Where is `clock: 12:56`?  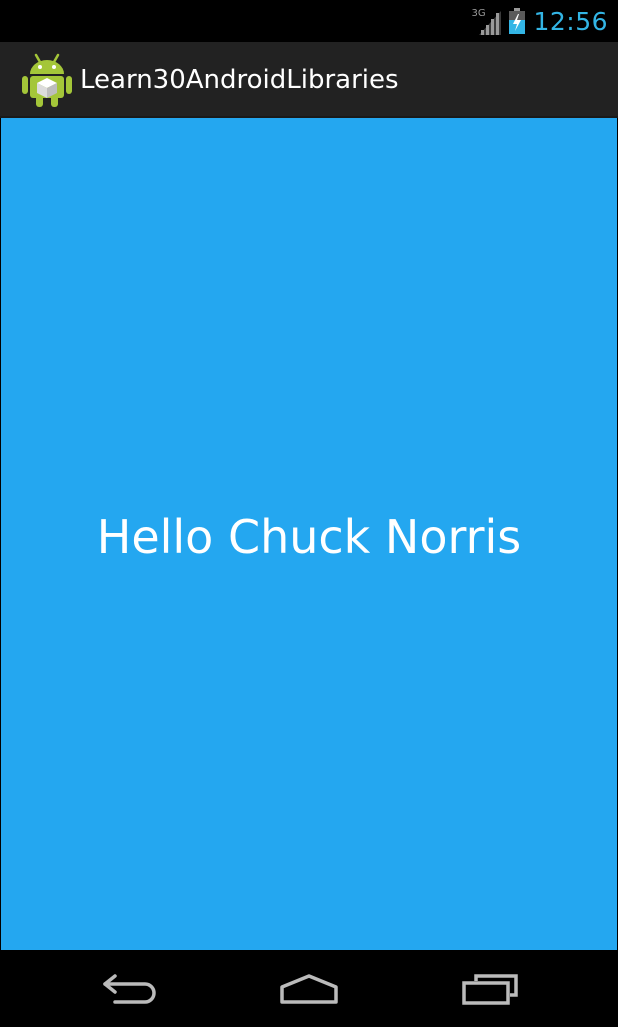
clock: 12:56 is located at coordinates (570, 21).